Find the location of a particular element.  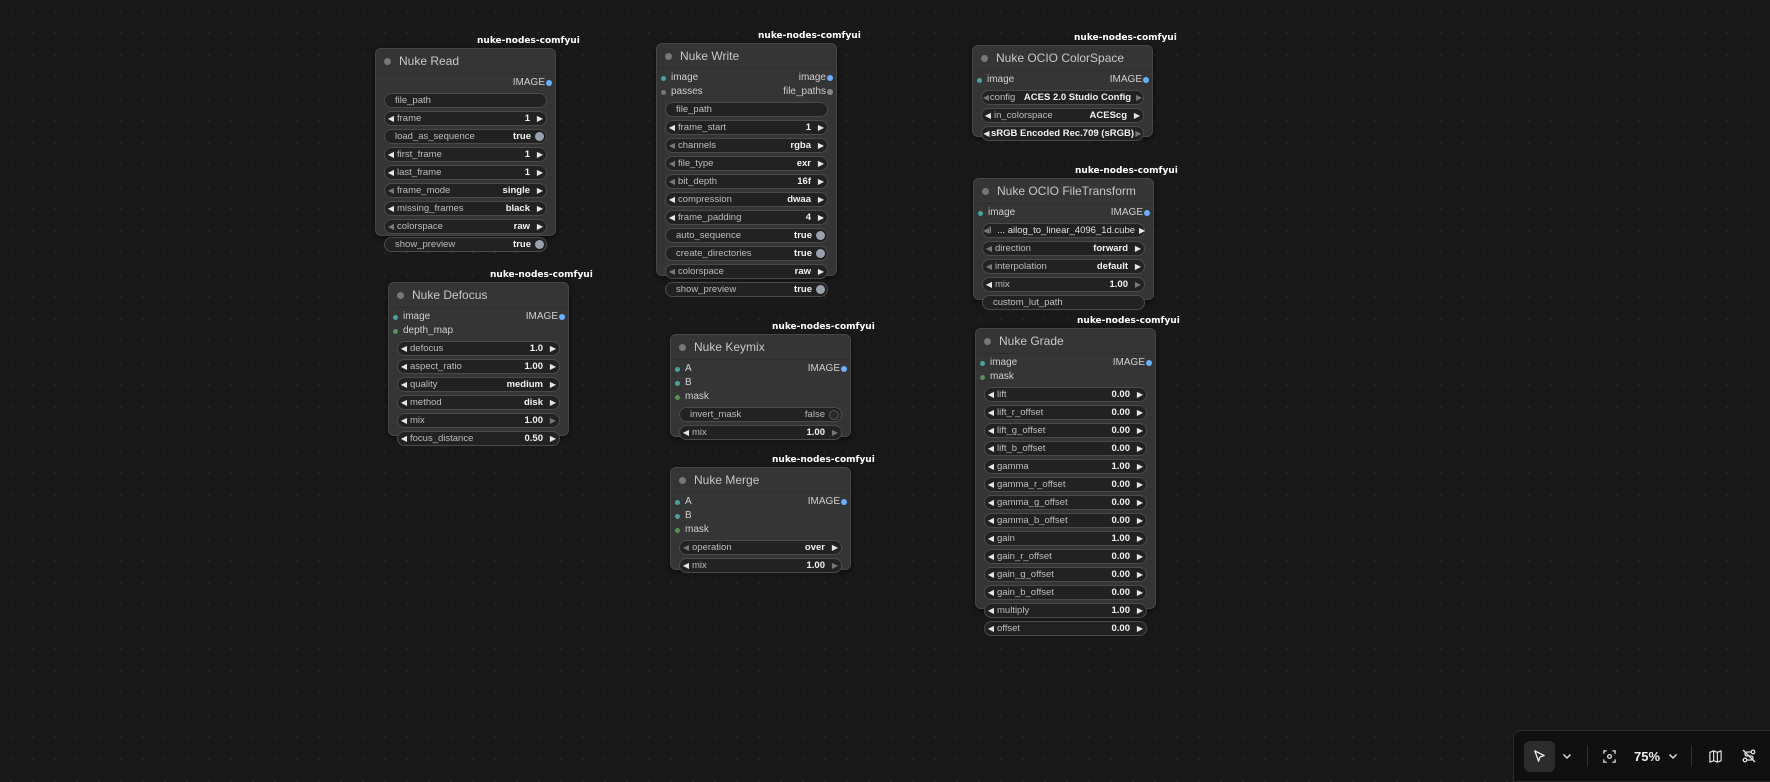

missing-frames-combo: ◀ missing_frames black ▶ is located at coordinates (465, 208).